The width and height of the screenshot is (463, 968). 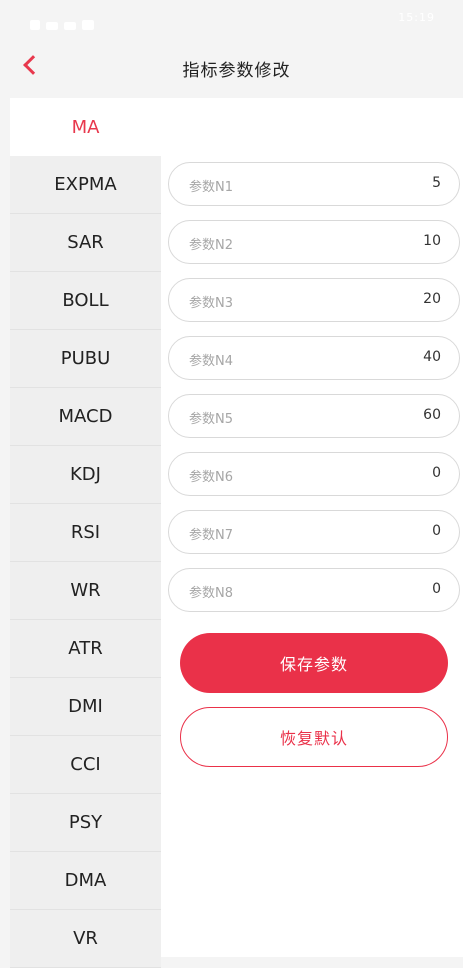 I want to click on param-value: 5, so click(x=436, y=183).